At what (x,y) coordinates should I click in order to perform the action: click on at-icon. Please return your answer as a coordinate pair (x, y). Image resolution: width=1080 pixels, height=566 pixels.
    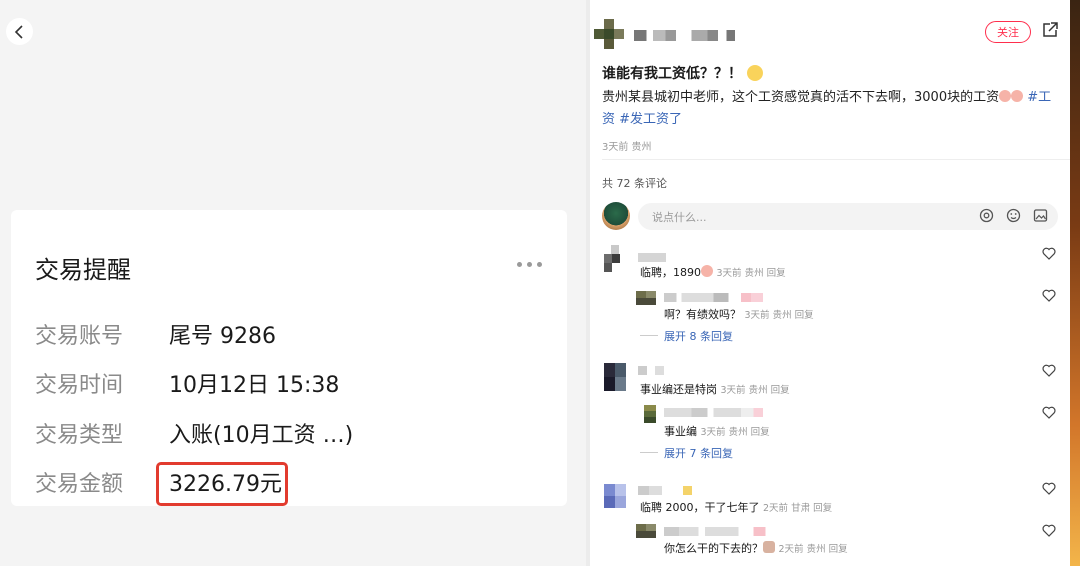
    Looking at the image, I should click on (986, 215).